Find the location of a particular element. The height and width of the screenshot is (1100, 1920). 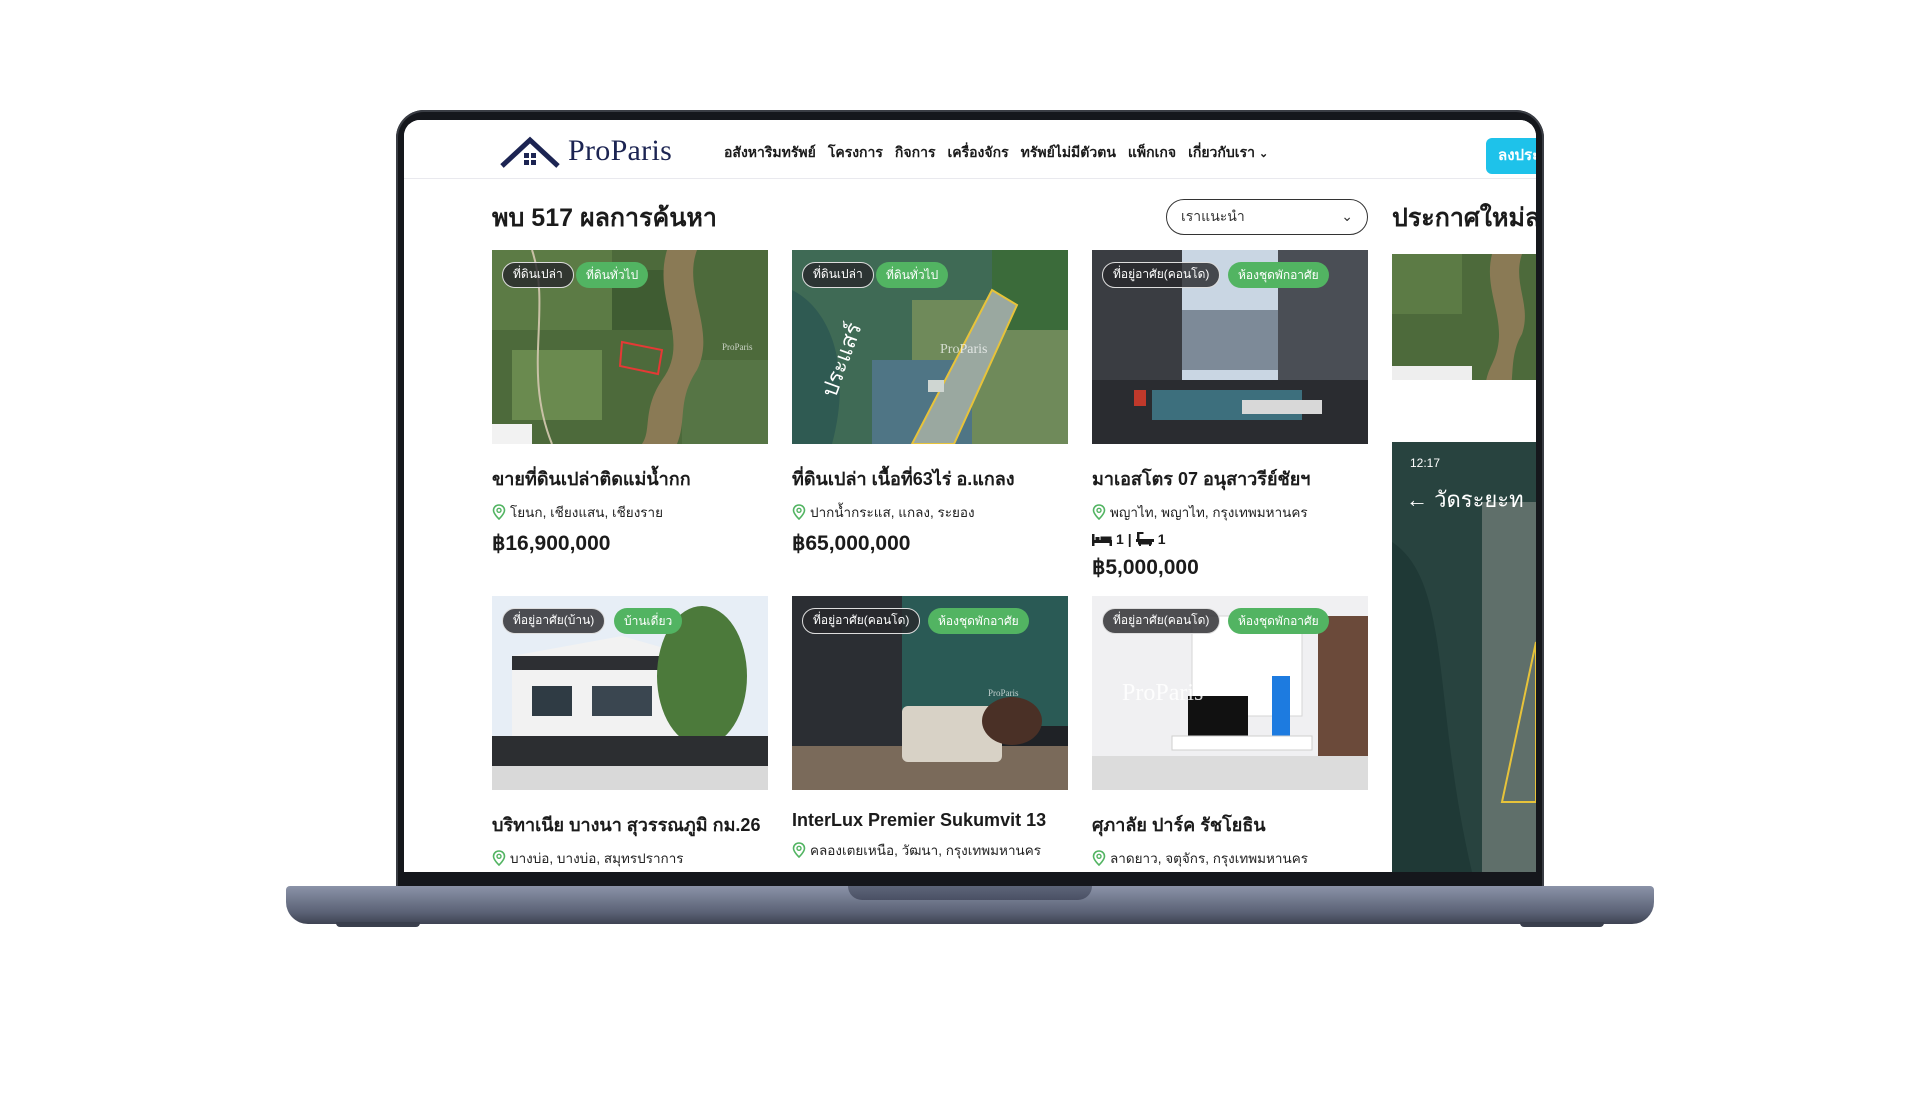

bed-count: 1 is located at coordinates (1120, 539).